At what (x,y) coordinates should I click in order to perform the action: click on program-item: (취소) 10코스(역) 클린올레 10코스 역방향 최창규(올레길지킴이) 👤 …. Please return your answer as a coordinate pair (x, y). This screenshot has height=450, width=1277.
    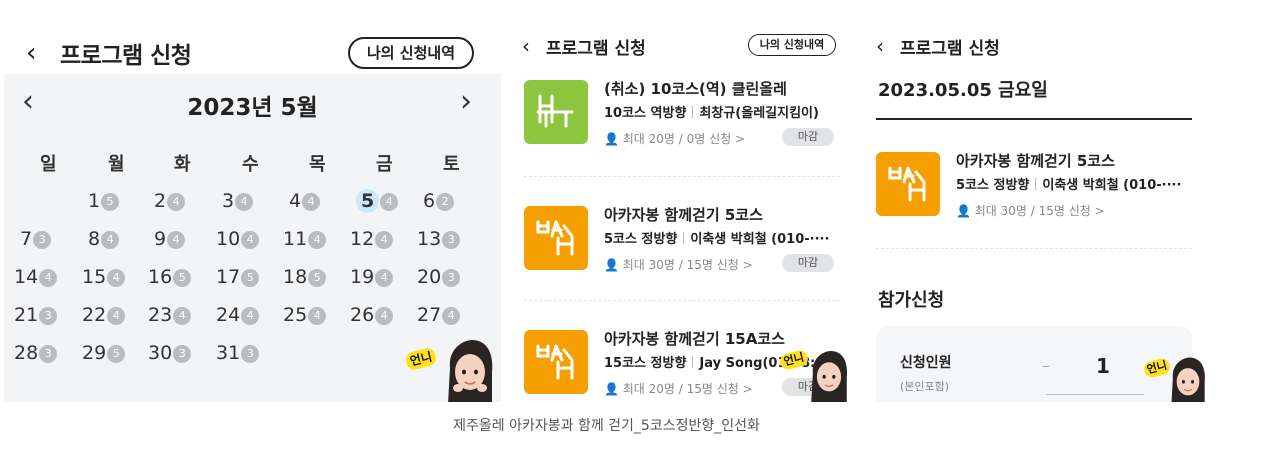
    Looking at the image, I should click on (680, 135).